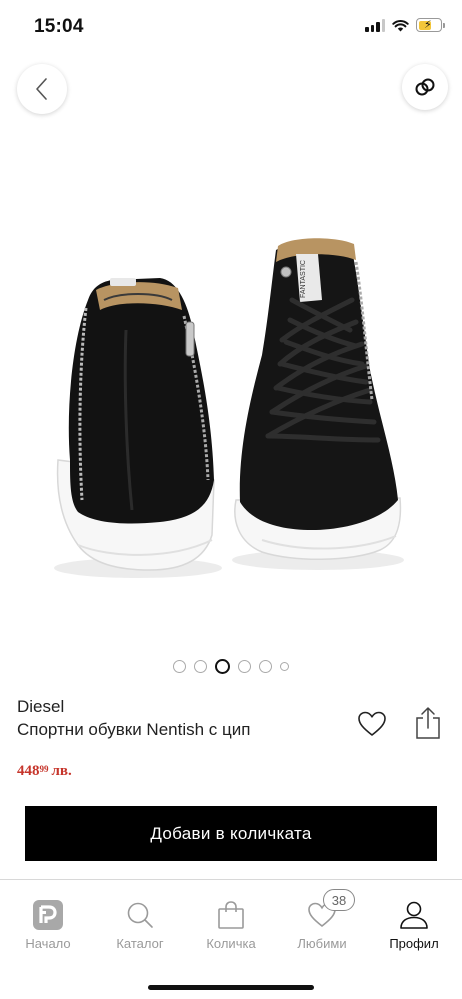  What do you see at coordinates (222, 666) in the screenshot?
I see `carousel-dot-active` at bounding box center [222, 666].